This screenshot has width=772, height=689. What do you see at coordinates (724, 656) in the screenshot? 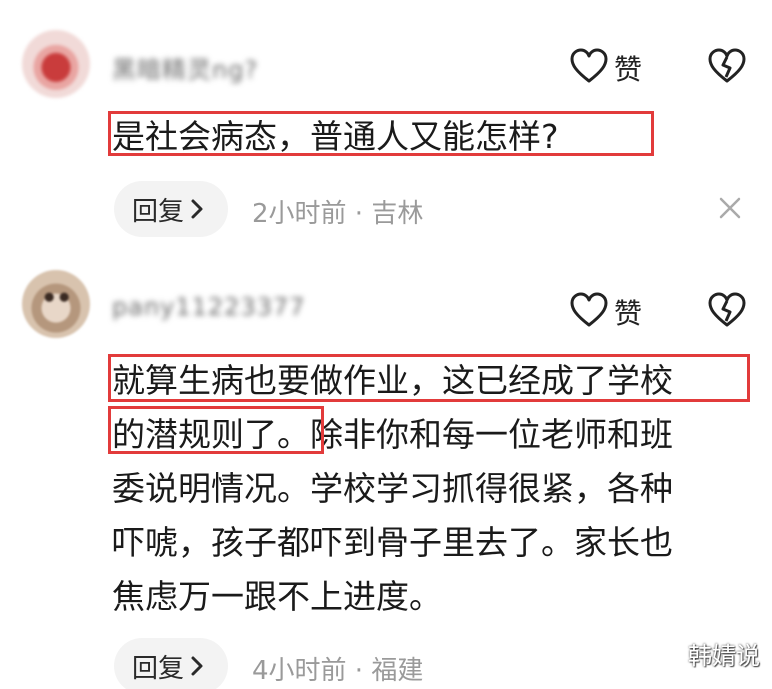
I see `watermark: 韩婧说` at bounding box center [724, 656].